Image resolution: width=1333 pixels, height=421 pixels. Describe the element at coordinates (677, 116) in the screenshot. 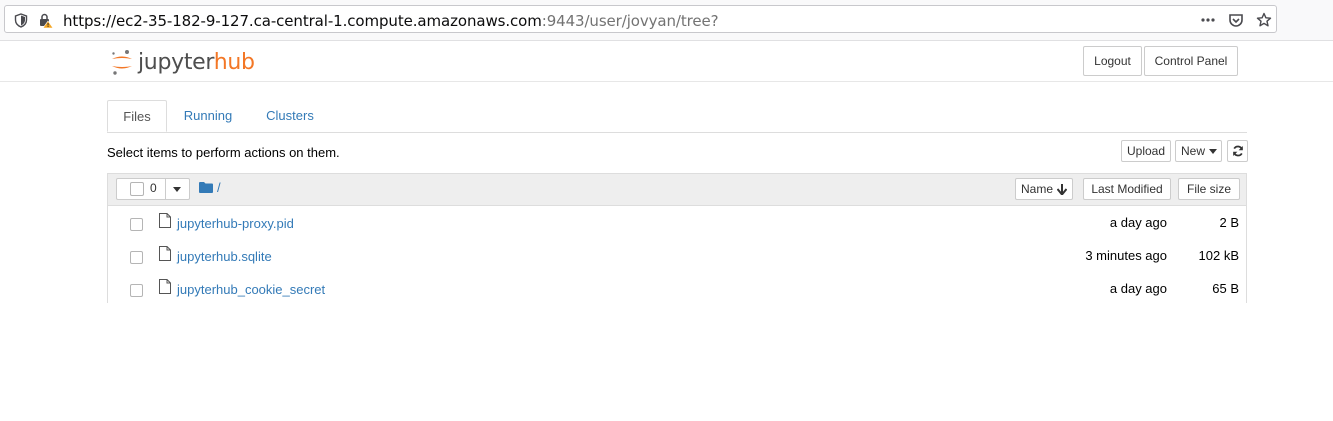

I see `tab-bar: Files Running Clusters` at that location.